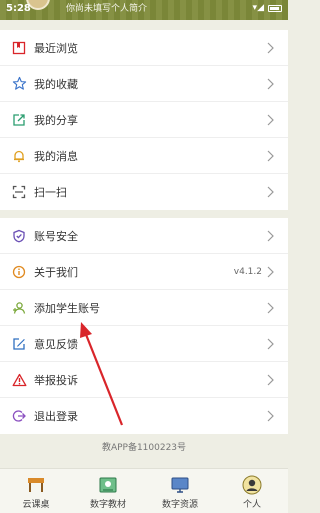 This screenshot has width=320, height=513. I want to click on menu-my-messages: 我的消息, so click(144, 156).